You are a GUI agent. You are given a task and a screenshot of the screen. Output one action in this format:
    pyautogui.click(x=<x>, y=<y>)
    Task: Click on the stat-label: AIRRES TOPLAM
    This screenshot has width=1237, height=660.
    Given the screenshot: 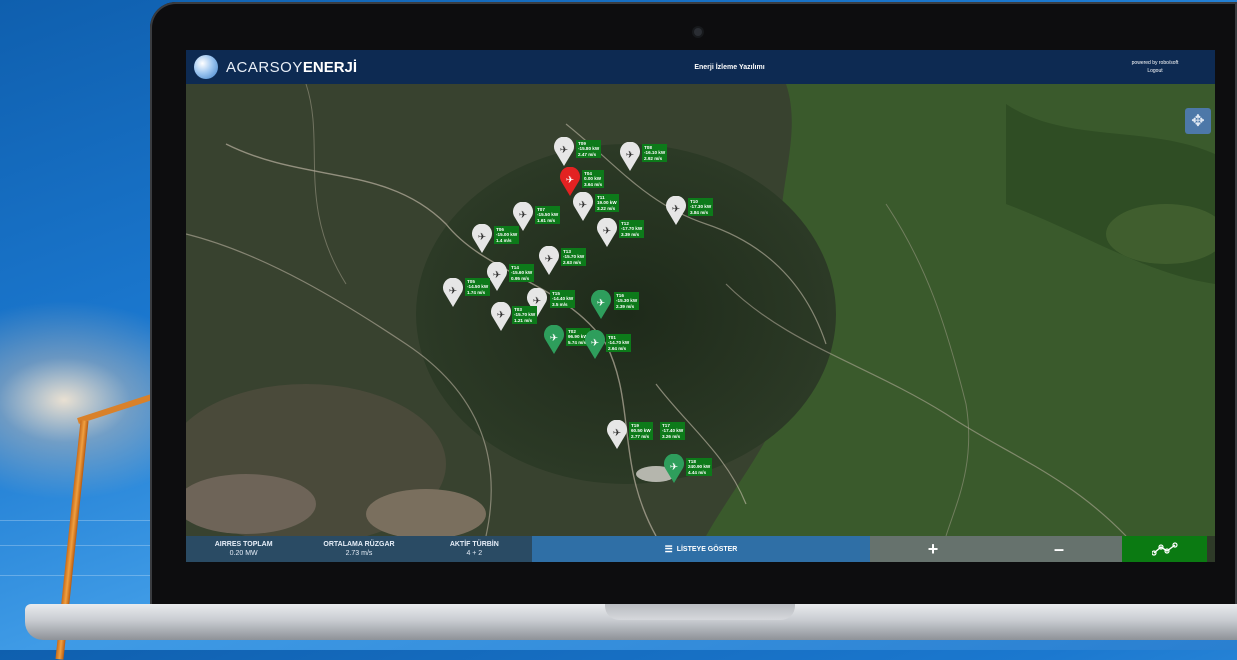 What is the action you would take?
    pyautogui.click(x=243, y=544)
    